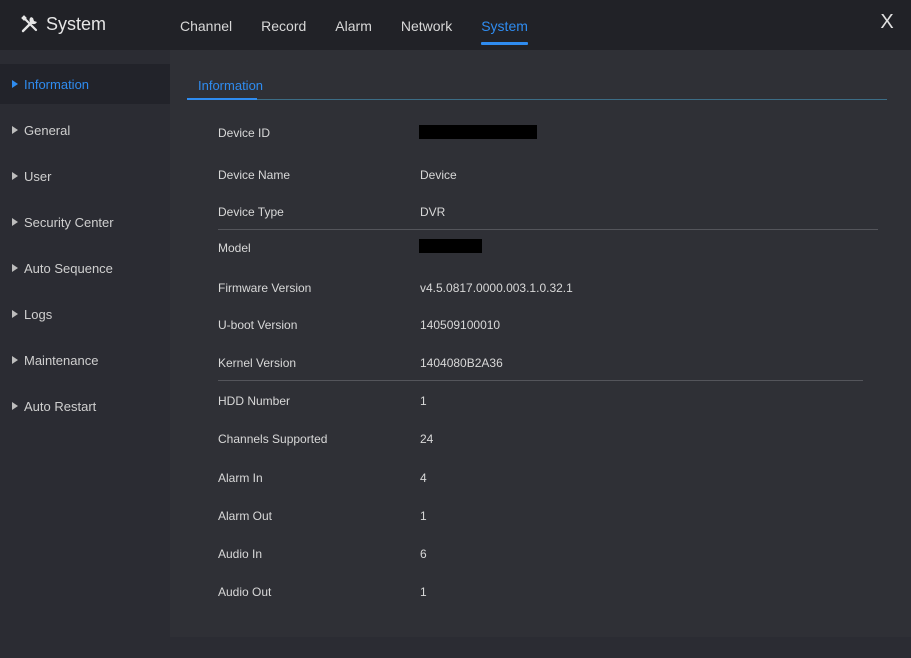 This screenshot has height=658, width=911. I want to click on sidebar-item-security-center: Security Center, so click(85, 222).